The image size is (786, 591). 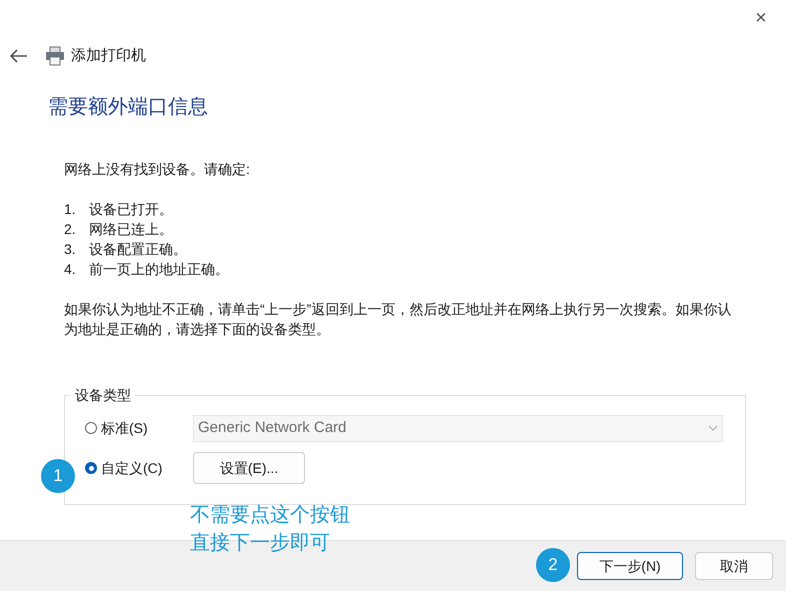 What do you see at coordinates (108, 56) in the screenshot?
I see `window-title: 添加打印机` at bounding box center [108, 56].